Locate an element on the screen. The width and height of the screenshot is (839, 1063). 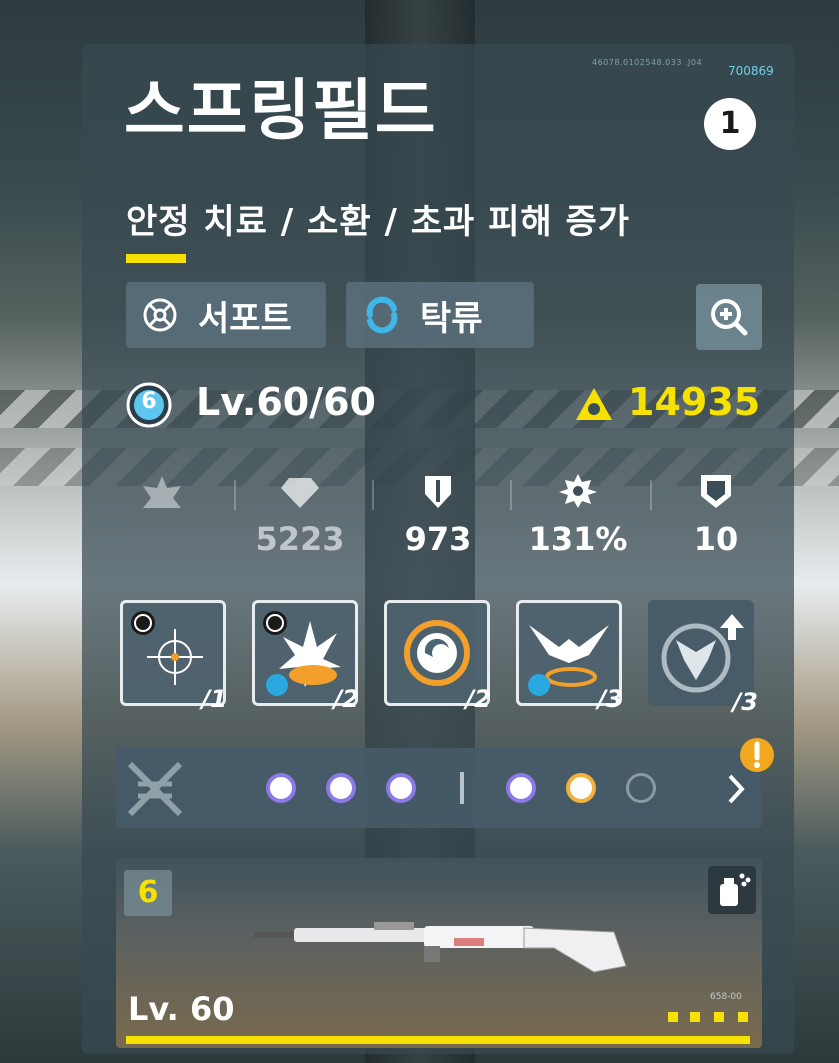
stat-hp: 5223 is located at coordinates (300, 515).